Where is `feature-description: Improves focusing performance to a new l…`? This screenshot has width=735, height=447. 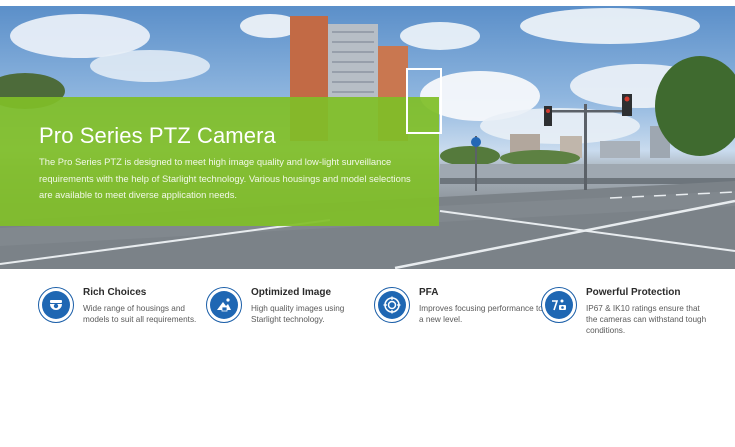
feature-description: Improves focusing performance to a new l… is located at coordinates (481, 314).